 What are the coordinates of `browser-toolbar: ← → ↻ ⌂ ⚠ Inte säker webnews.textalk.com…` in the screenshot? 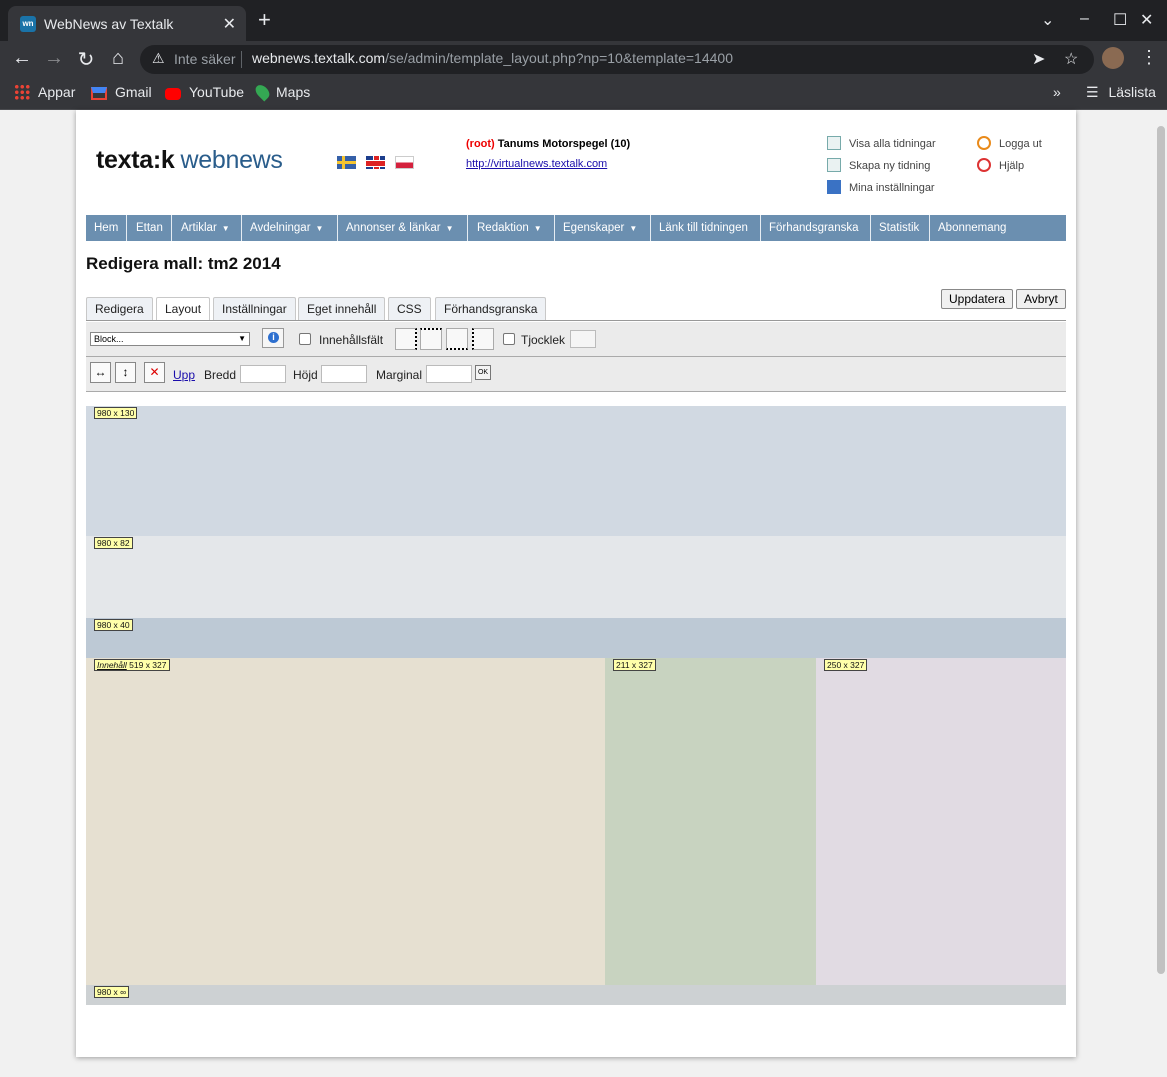 It's located at (583, 59).